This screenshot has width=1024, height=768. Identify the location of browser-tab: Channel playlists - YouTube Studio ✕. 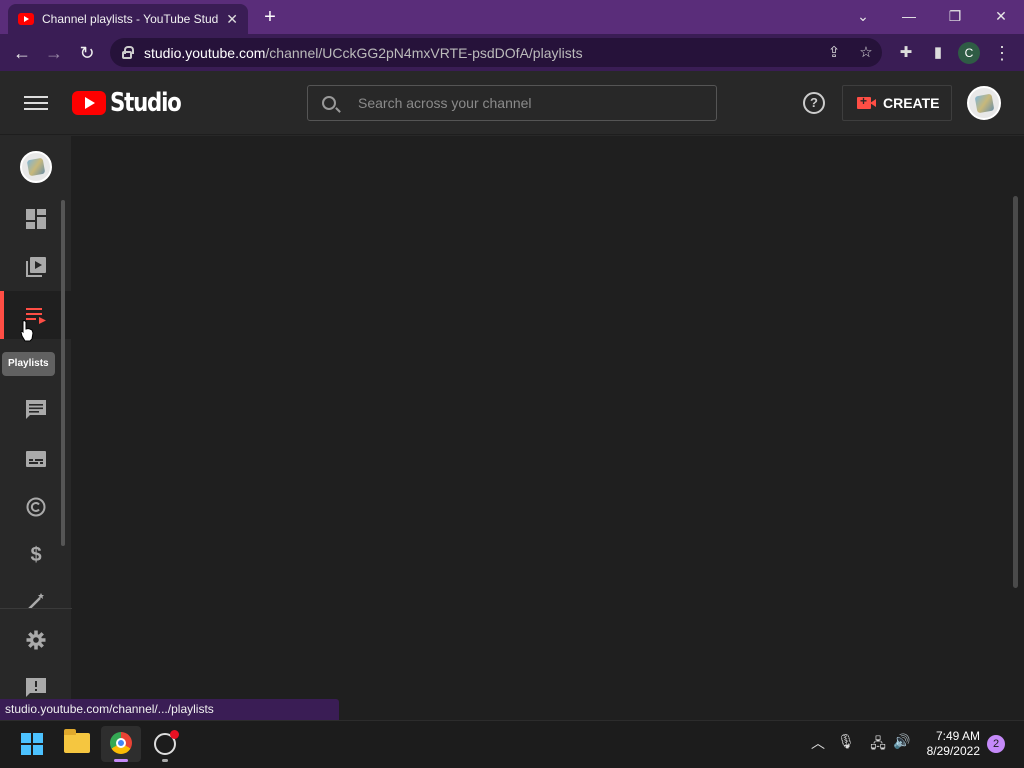
(128, 19).